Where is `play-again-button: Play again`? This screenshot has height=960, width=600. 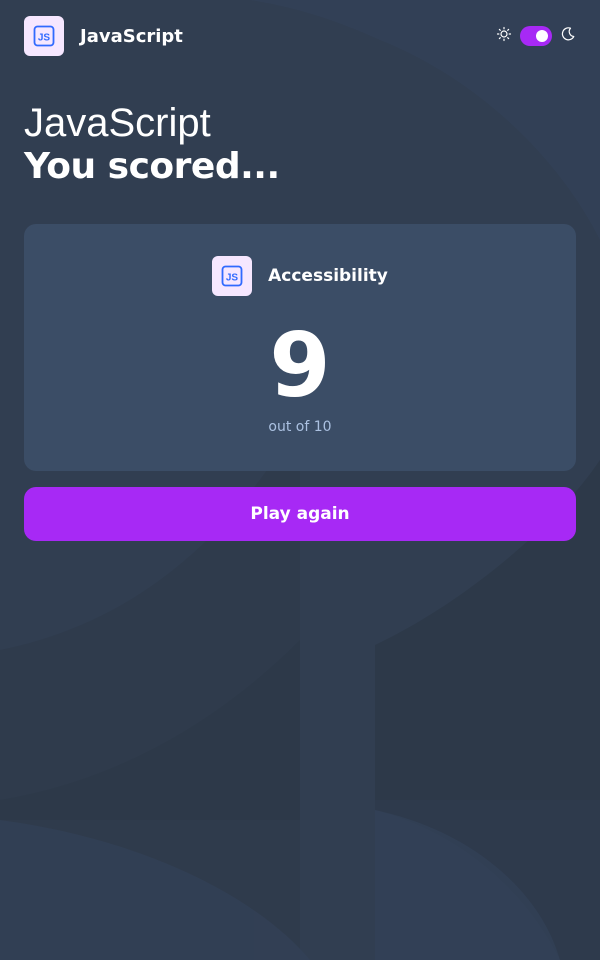
play-again-button: Play again is located at coordinates (300, 514).